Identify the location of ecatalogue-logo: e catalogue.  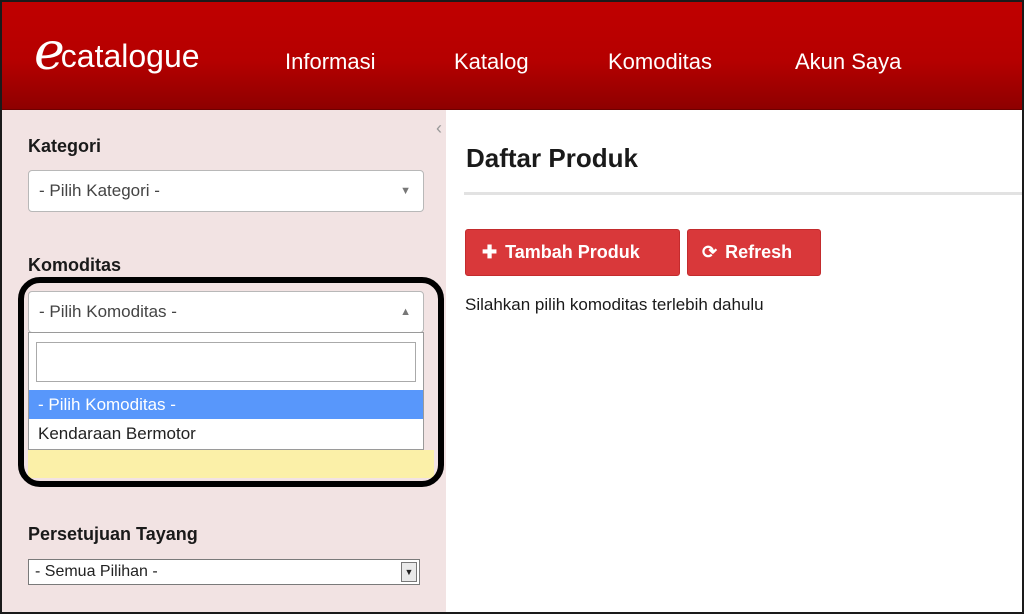
(117, 52).